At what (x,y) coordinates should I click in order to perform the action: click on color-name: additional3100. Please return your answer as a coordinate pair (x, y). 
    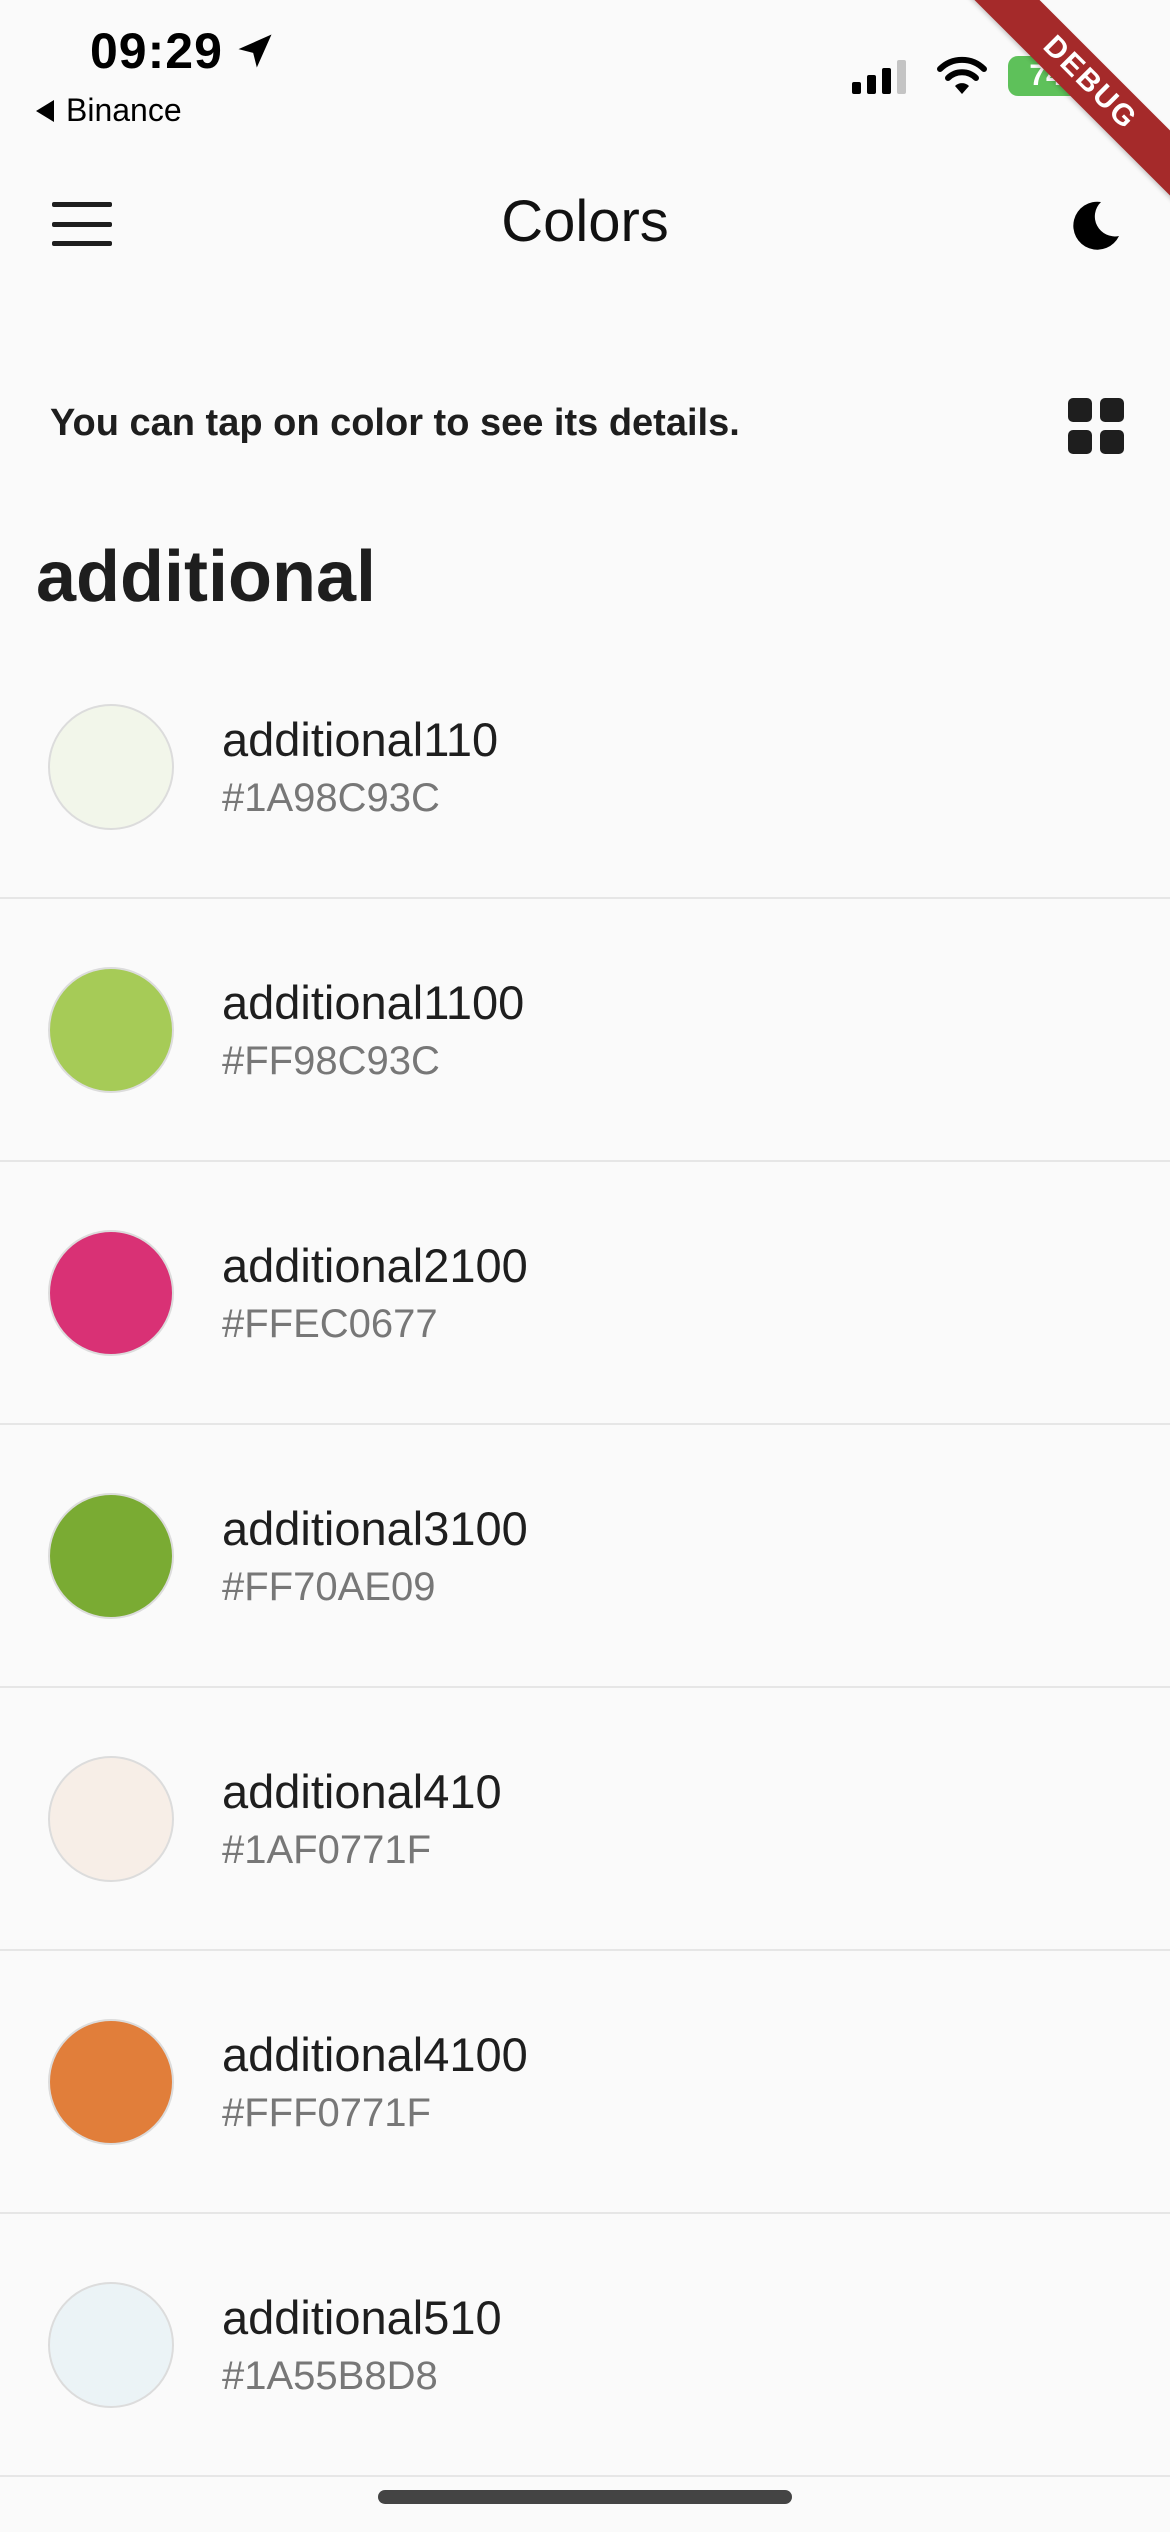
    Looking at the image, I should click on (375, 1528).